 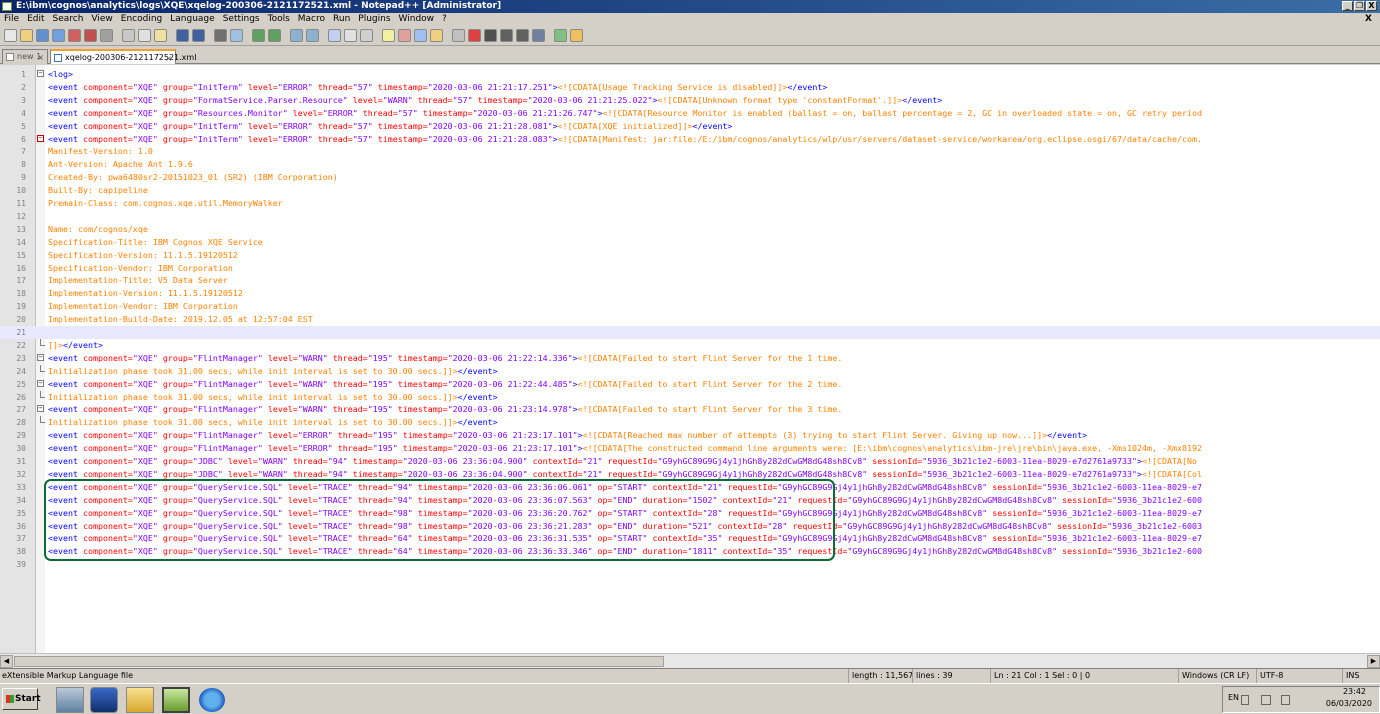 I want to click on scroll-thumb, so click(x=339, y=661).